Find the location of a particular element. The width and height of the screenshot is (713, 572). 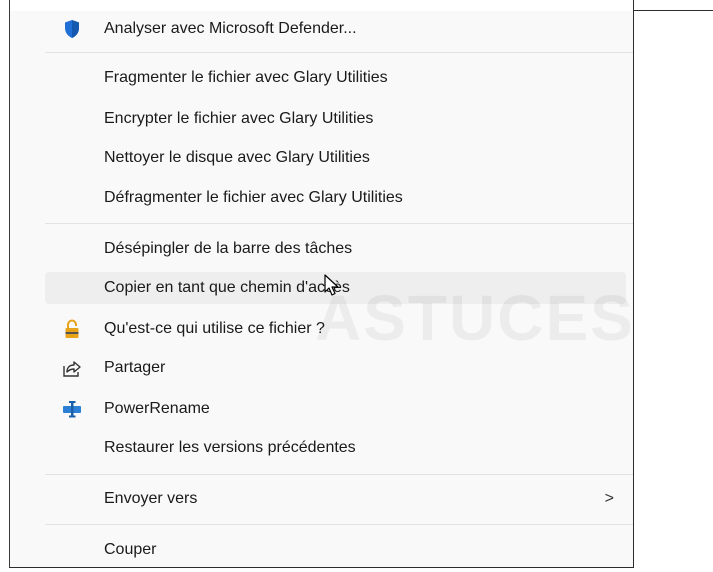

menu-item-powerrename: PowerRename is located at coordinates (335, 409).